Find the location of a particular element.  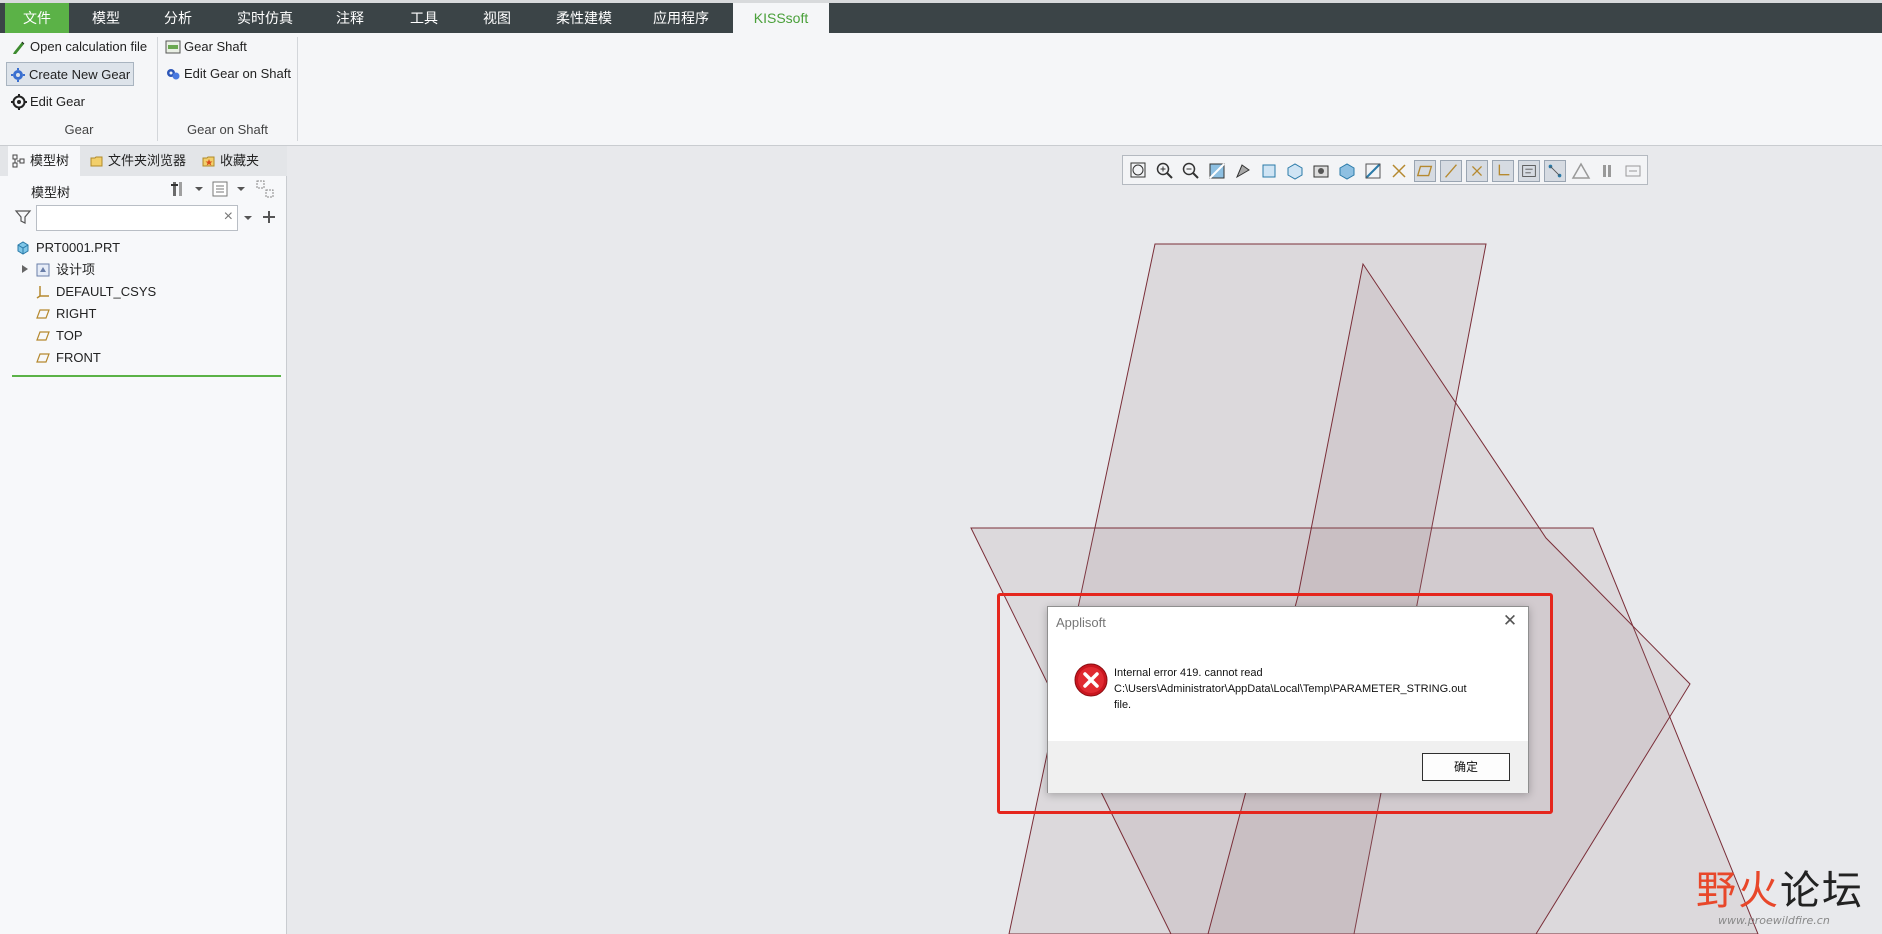

create-new-gear-button: Create New Gear is located at coordinates (70, 74).